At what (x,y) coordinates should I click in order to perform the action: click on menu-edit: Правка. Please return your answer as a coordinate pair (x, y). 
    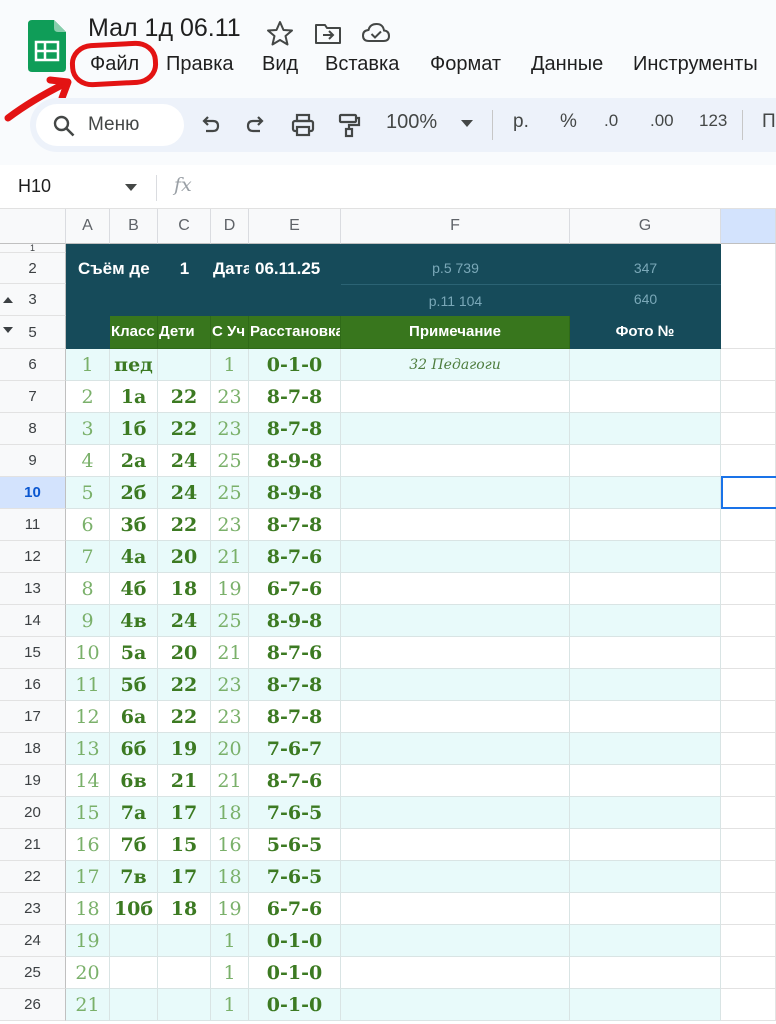
    Looking at the image, I should click on (200, 64).